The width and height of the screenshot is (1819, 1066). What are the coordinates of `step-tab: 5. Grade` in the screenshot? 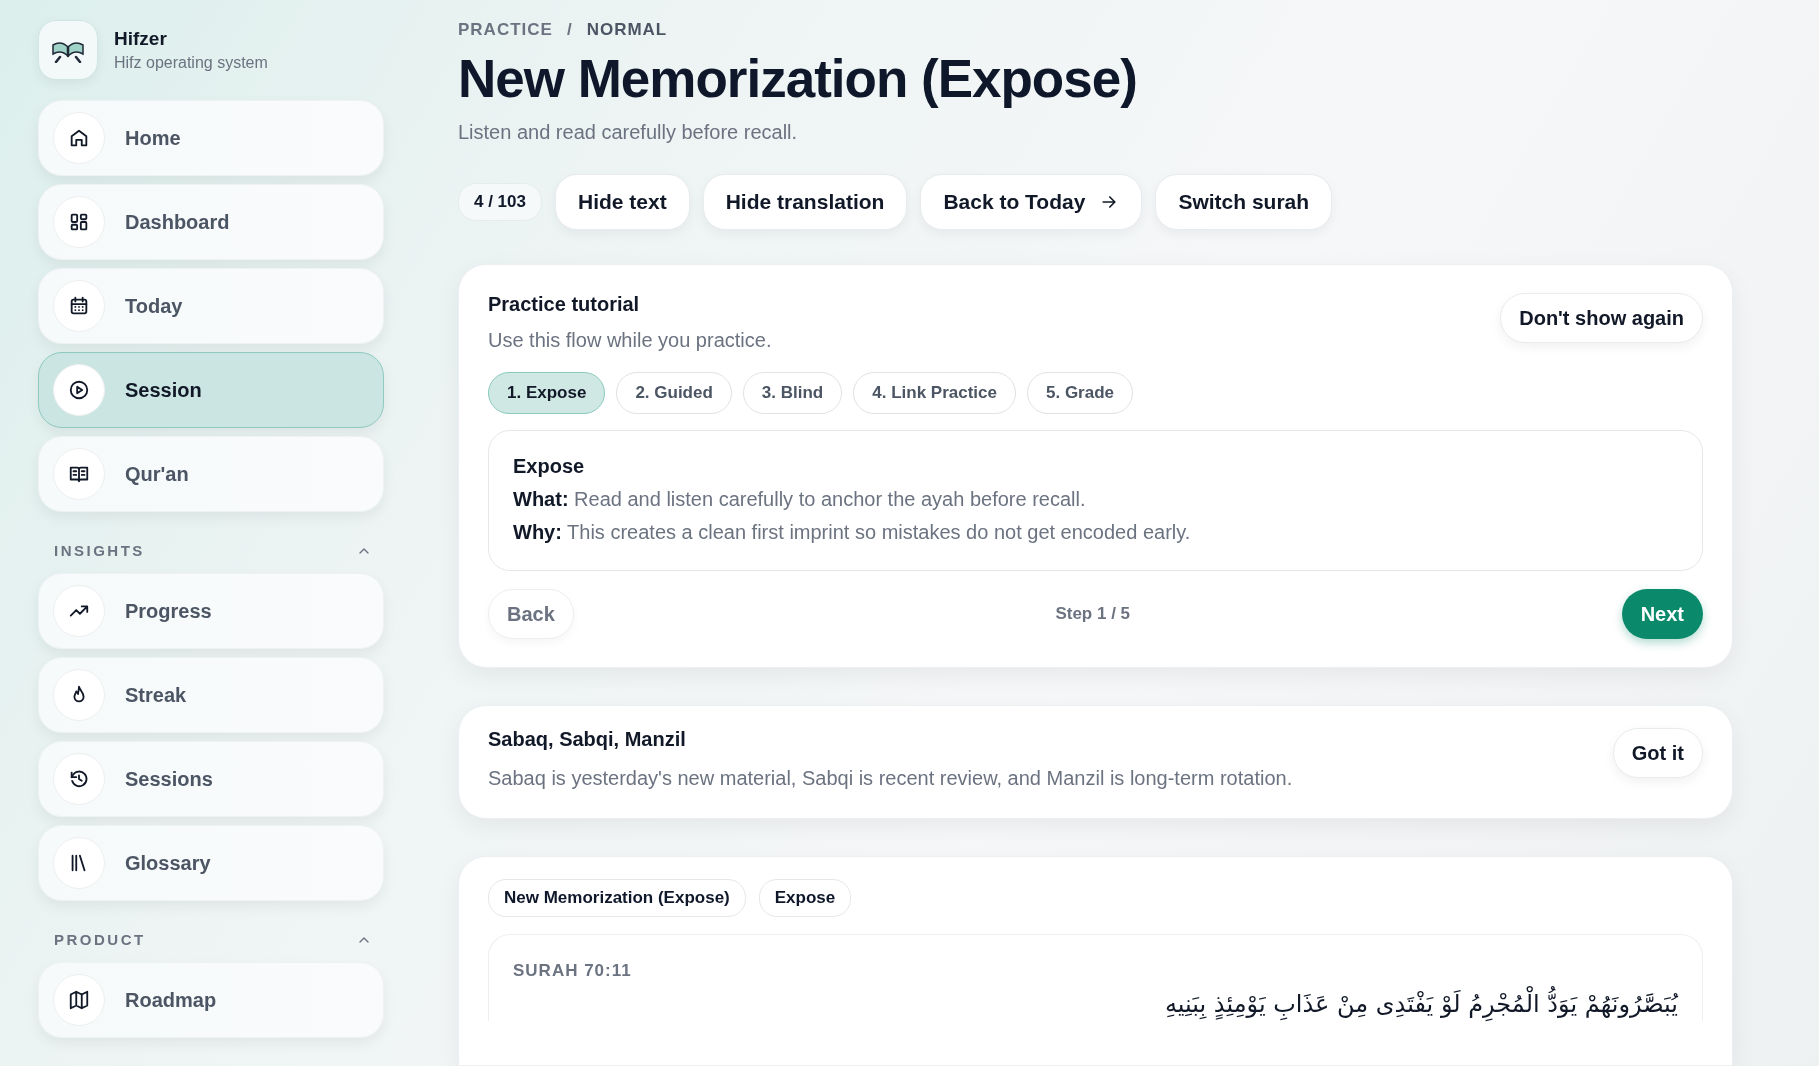 It's located at (1080, 393).